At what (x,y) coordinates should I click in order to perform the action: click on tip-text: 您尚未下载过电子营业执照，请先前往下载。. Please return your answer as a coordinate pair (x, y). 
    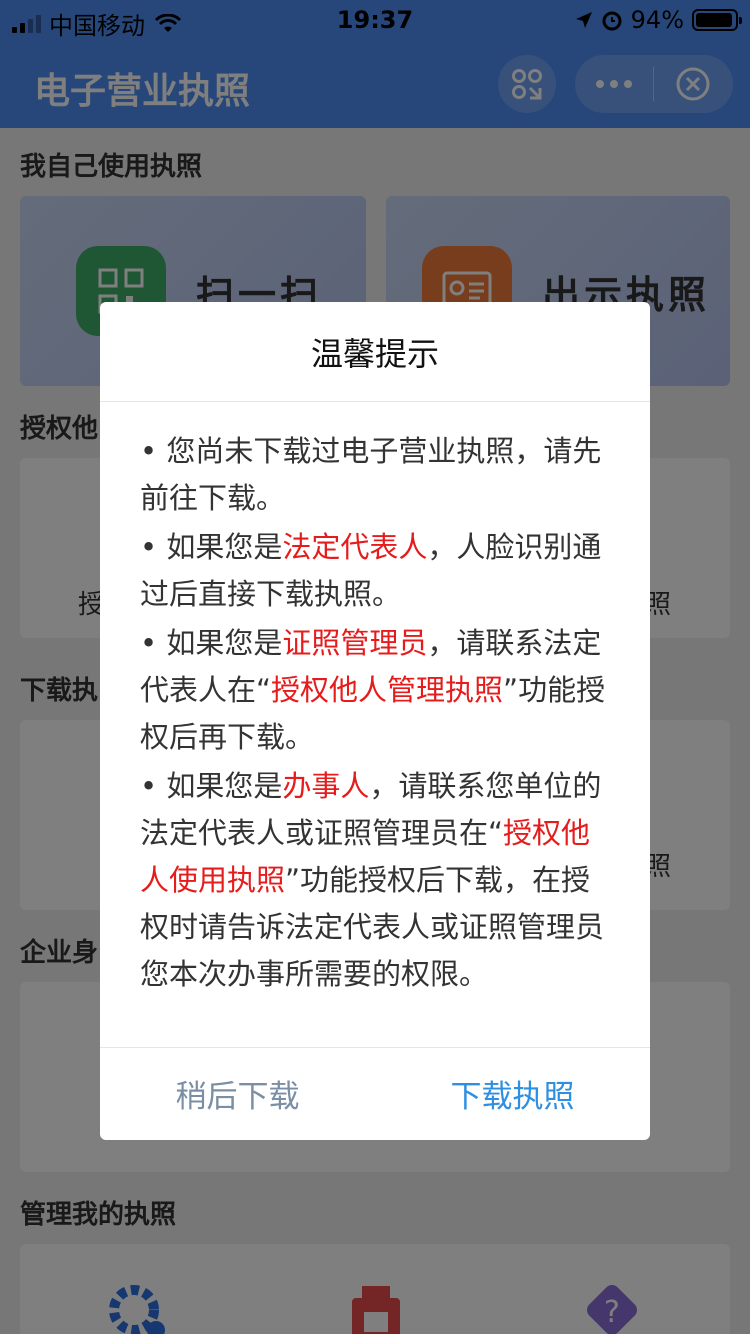
    Looking at the image, I should click on (371, 474).